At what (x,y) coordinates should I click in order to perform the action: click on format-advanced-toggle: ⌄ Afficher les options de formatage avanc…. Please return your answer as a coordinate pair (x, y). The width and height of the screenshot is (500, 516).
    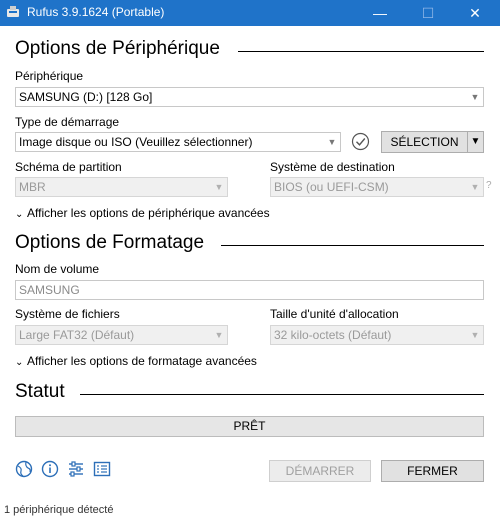
    Looking at the image, I should click on (136, 361).